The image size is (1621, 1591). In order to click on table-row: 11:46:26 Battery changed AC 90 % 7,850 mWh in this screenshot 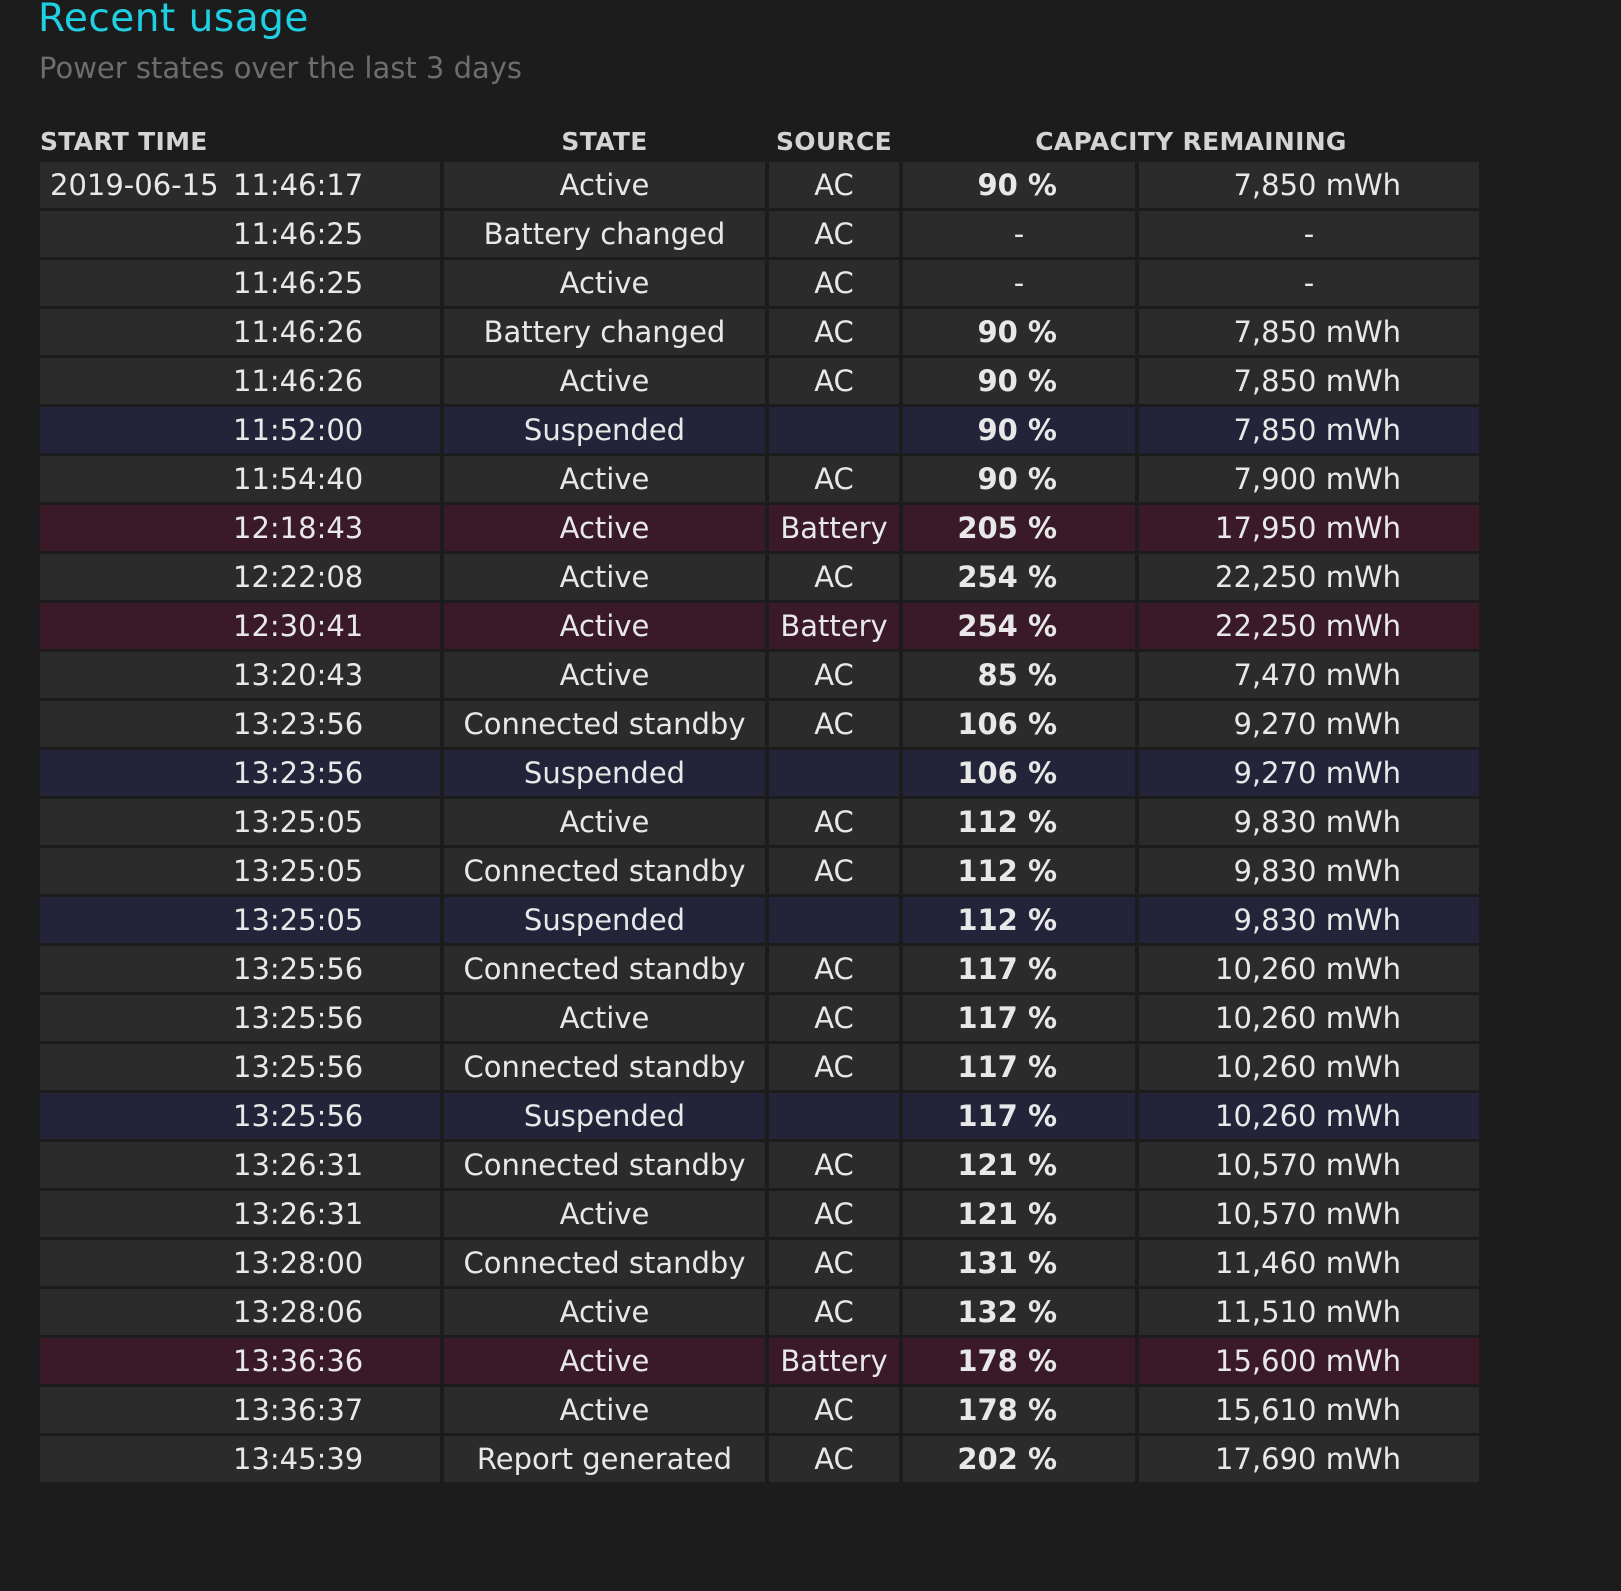, I will do `click(759, 332)`.